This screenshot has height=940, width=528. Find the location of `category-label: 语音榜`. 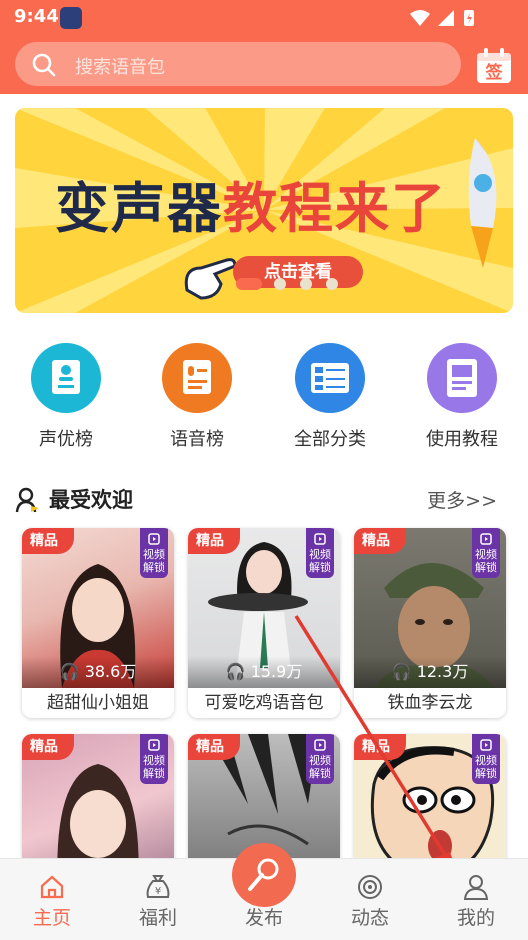

category-label: 语音榜 is located at coordinates (197, 439).